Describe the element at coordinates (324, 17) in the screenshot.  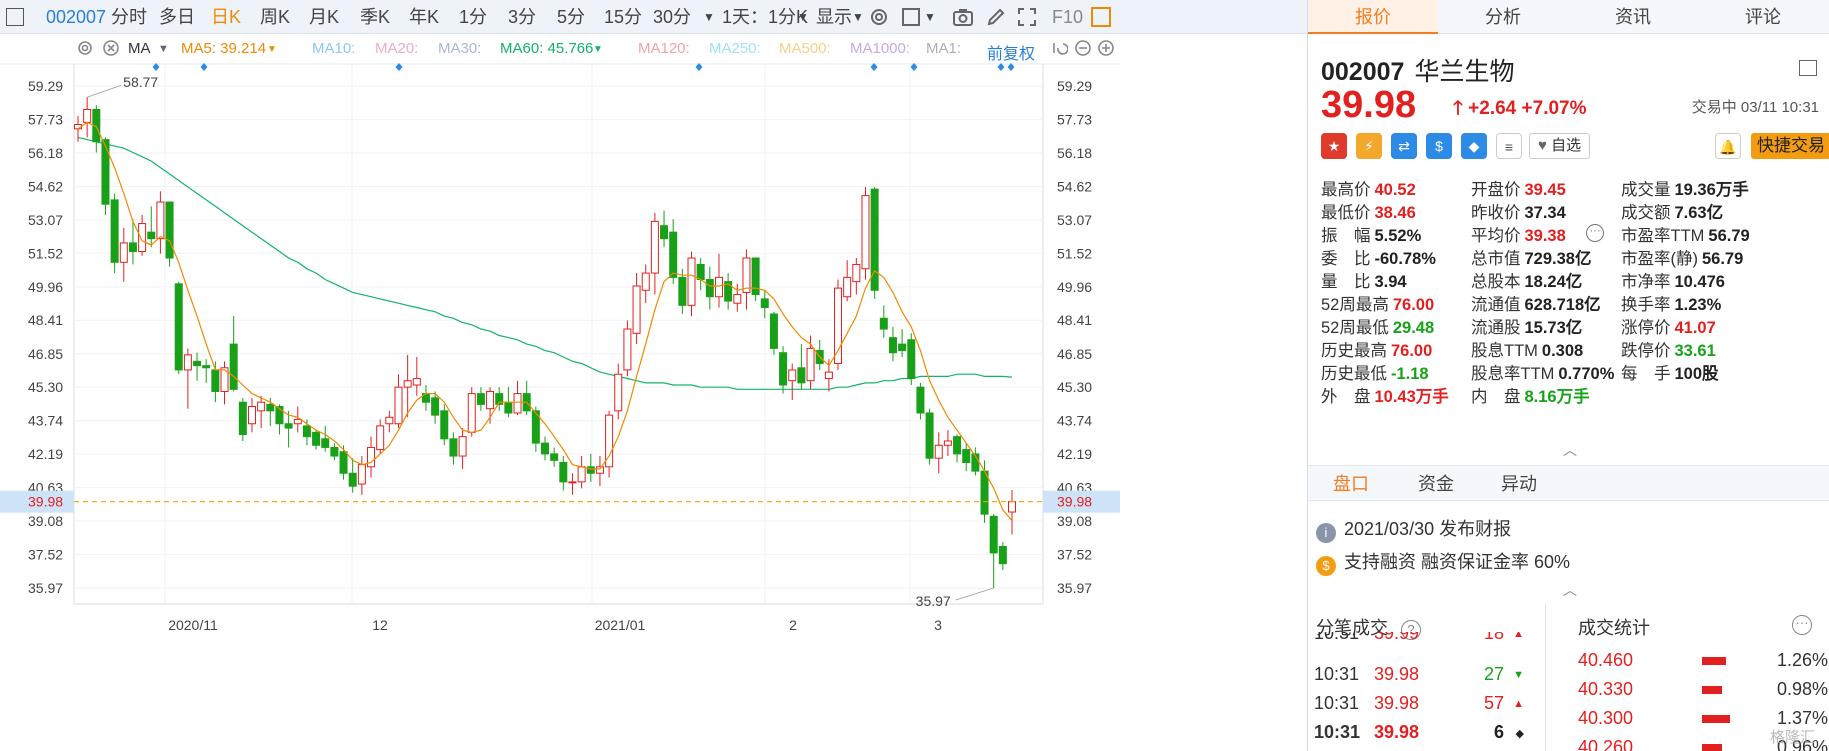
I see `period-tab-4: 月K` at that location.